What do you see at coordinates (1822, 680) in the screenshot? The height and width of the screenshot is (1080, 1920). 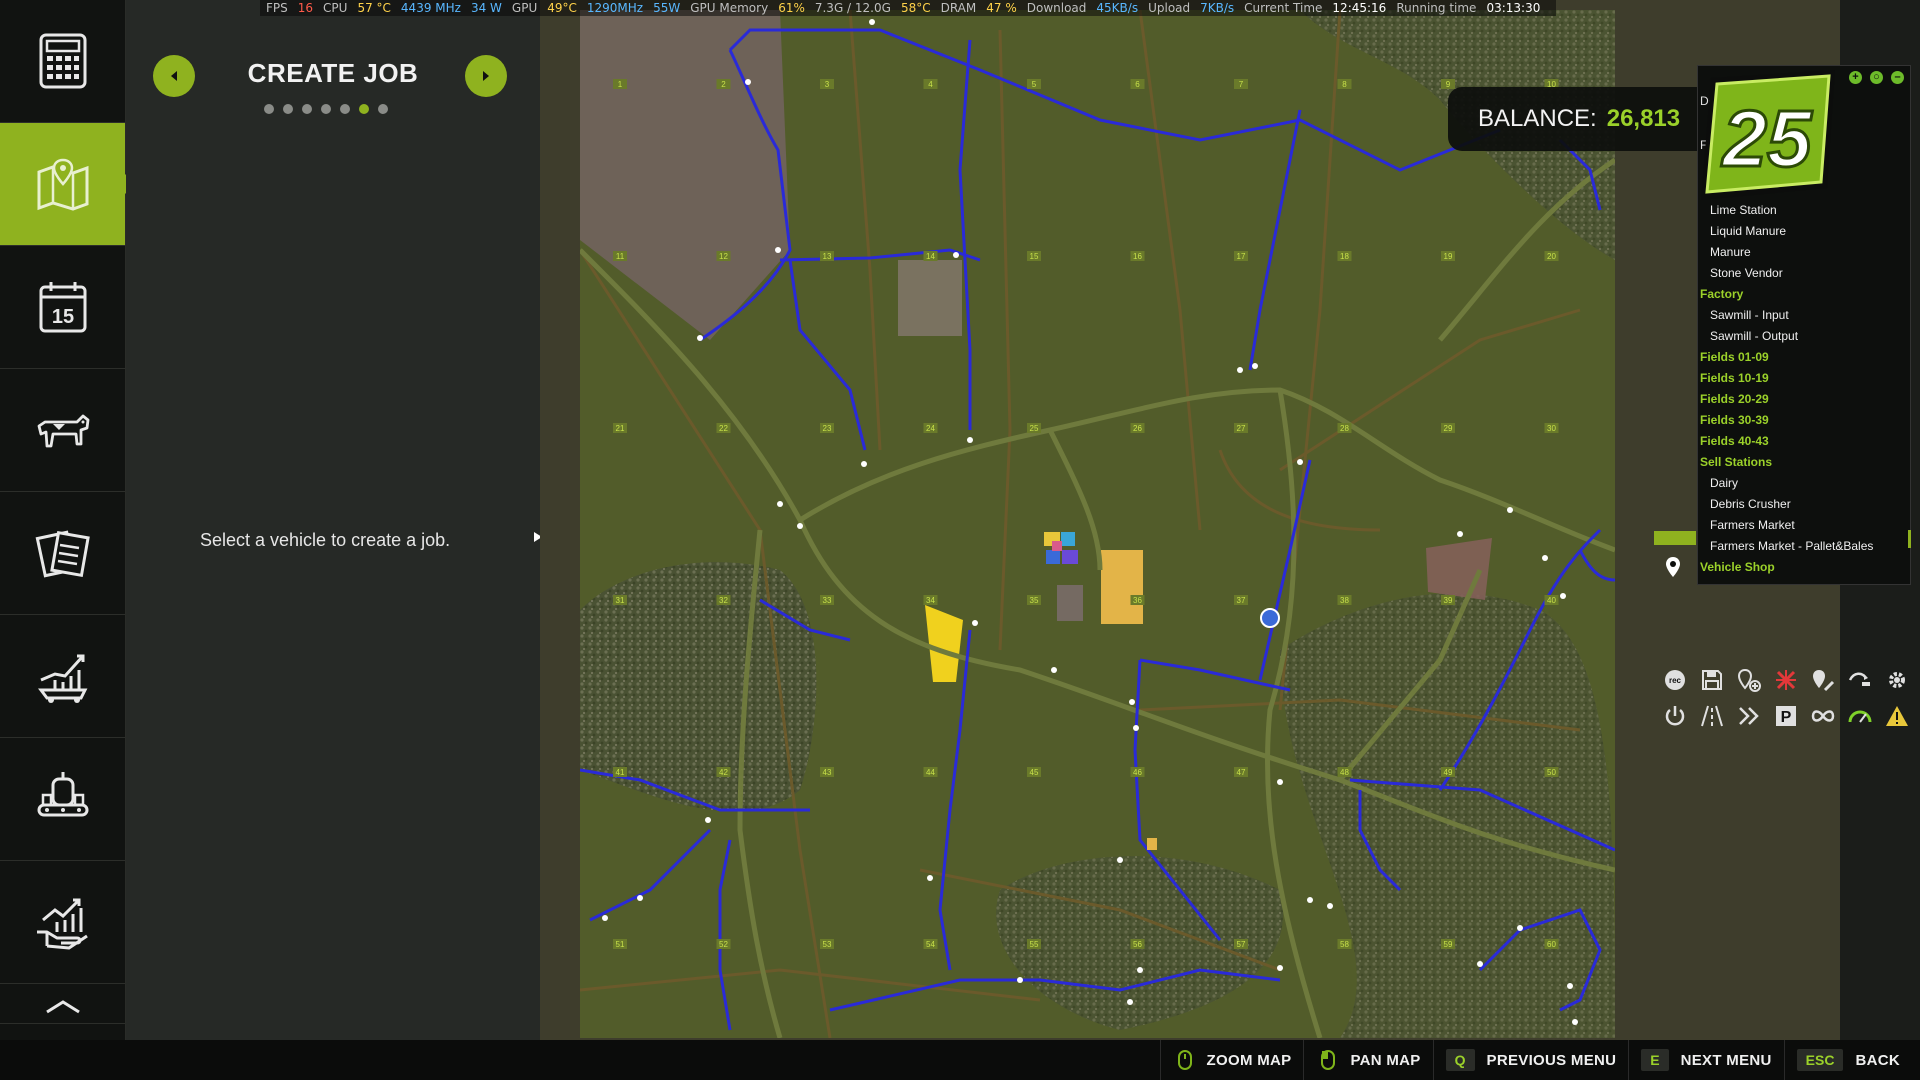 I see `edit-waypoint-button` at bounding box center [1822, 680].